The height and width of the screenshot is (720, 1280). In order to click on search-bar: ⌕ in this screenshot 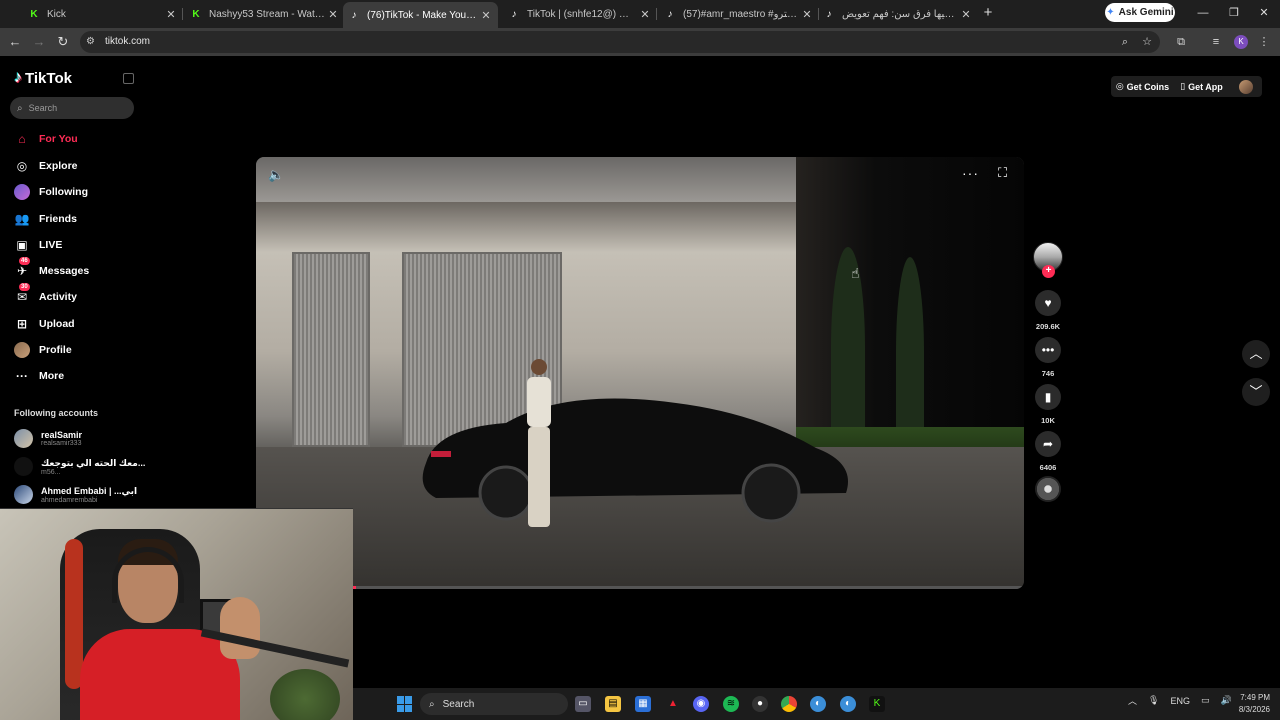, I will do `click(72, 108)`.